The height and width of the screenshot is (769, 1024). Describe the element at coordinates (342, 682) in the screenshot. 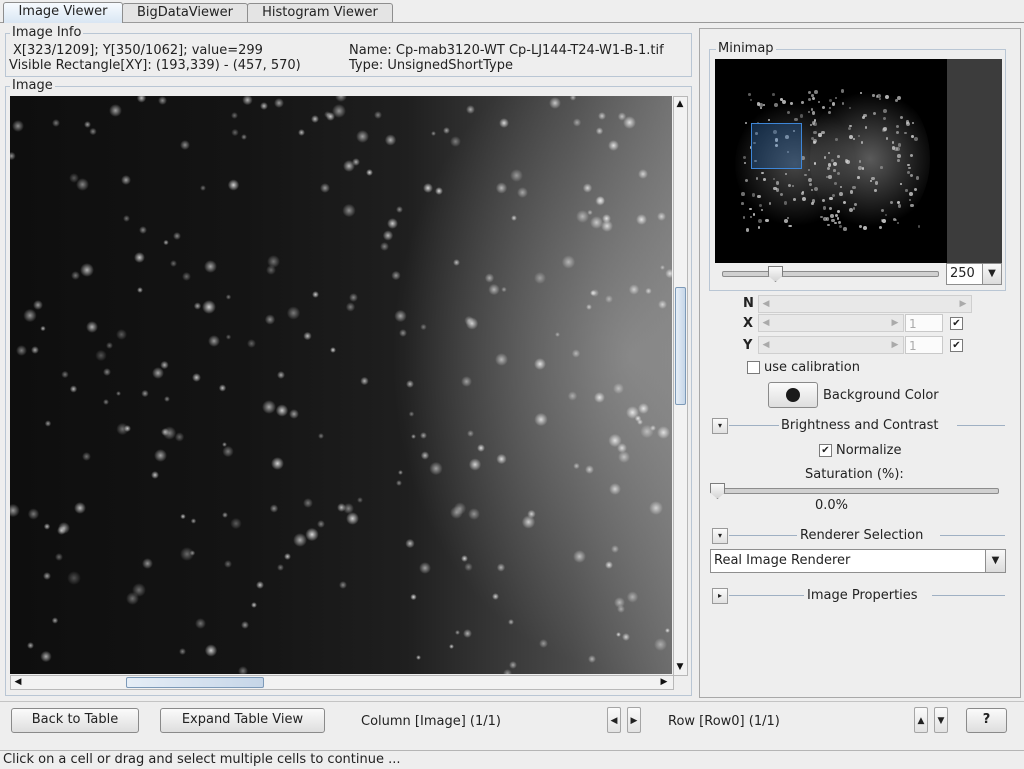

I see `horizontal-scrollbar: ◀ ▶` at that location.